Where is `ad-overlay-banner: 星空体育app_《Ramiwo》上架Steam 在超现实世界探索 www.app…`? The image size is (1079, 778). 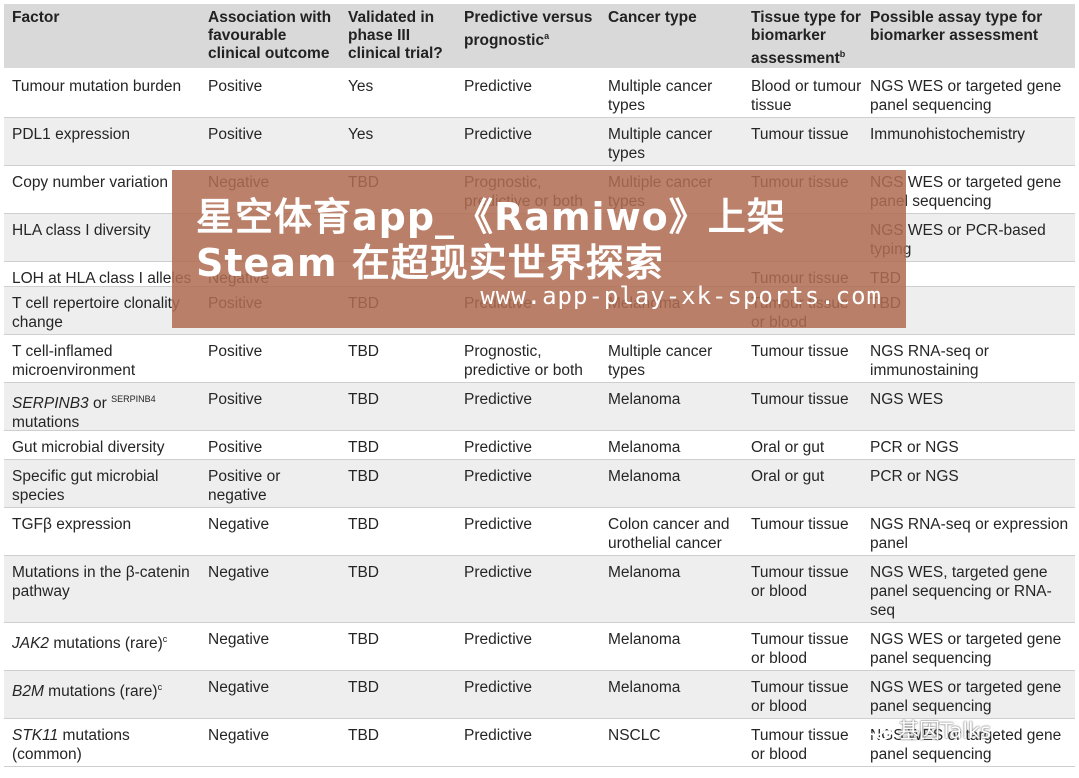 ad-overlay-banner: 星空体育app_《Ramiwo》上架Steam 在超现实世界探索 www.app… is located at coordinates (539, 249).